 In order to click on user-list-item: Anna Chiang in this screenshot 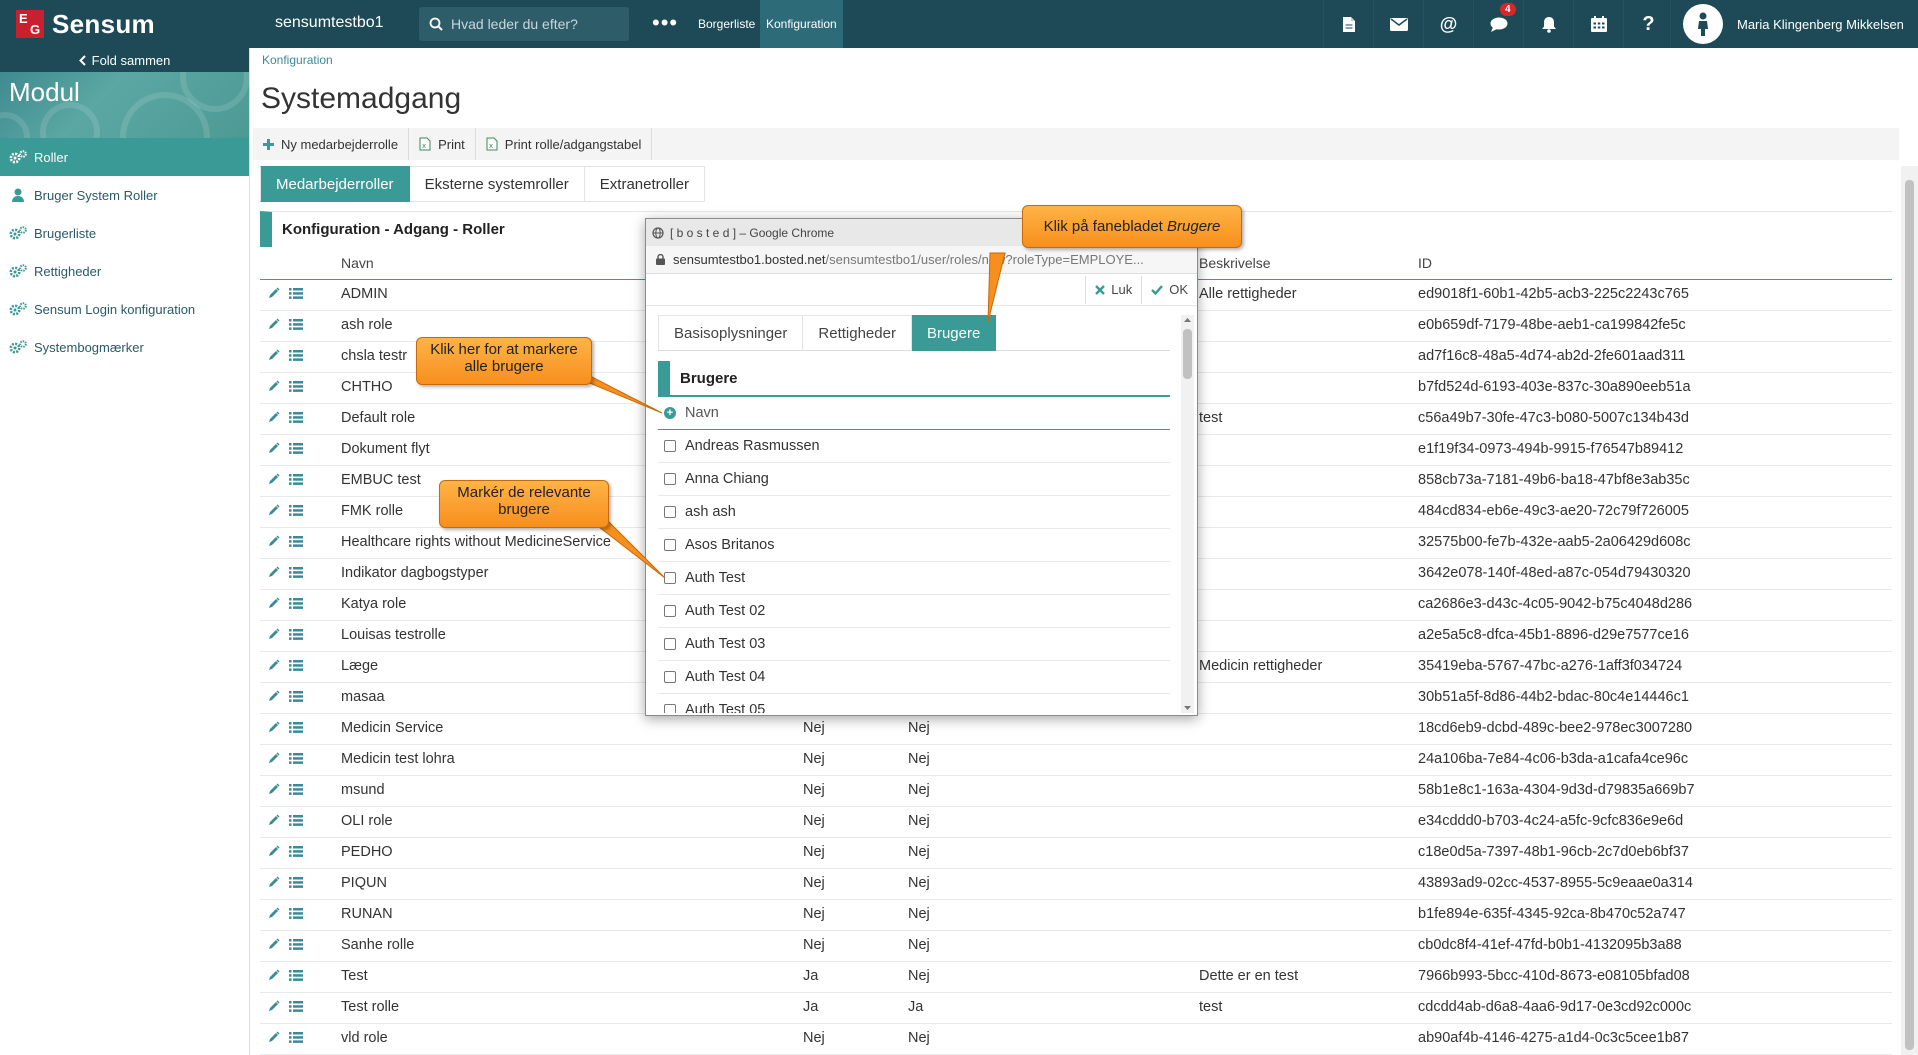, I will do `click(914, 479)`.